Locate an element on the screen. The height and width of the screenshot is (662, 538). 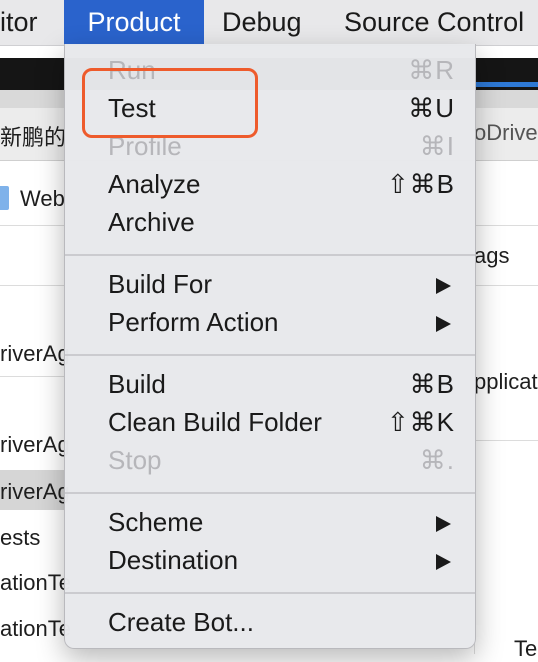
file-icon is located at coordinates (4, 198).